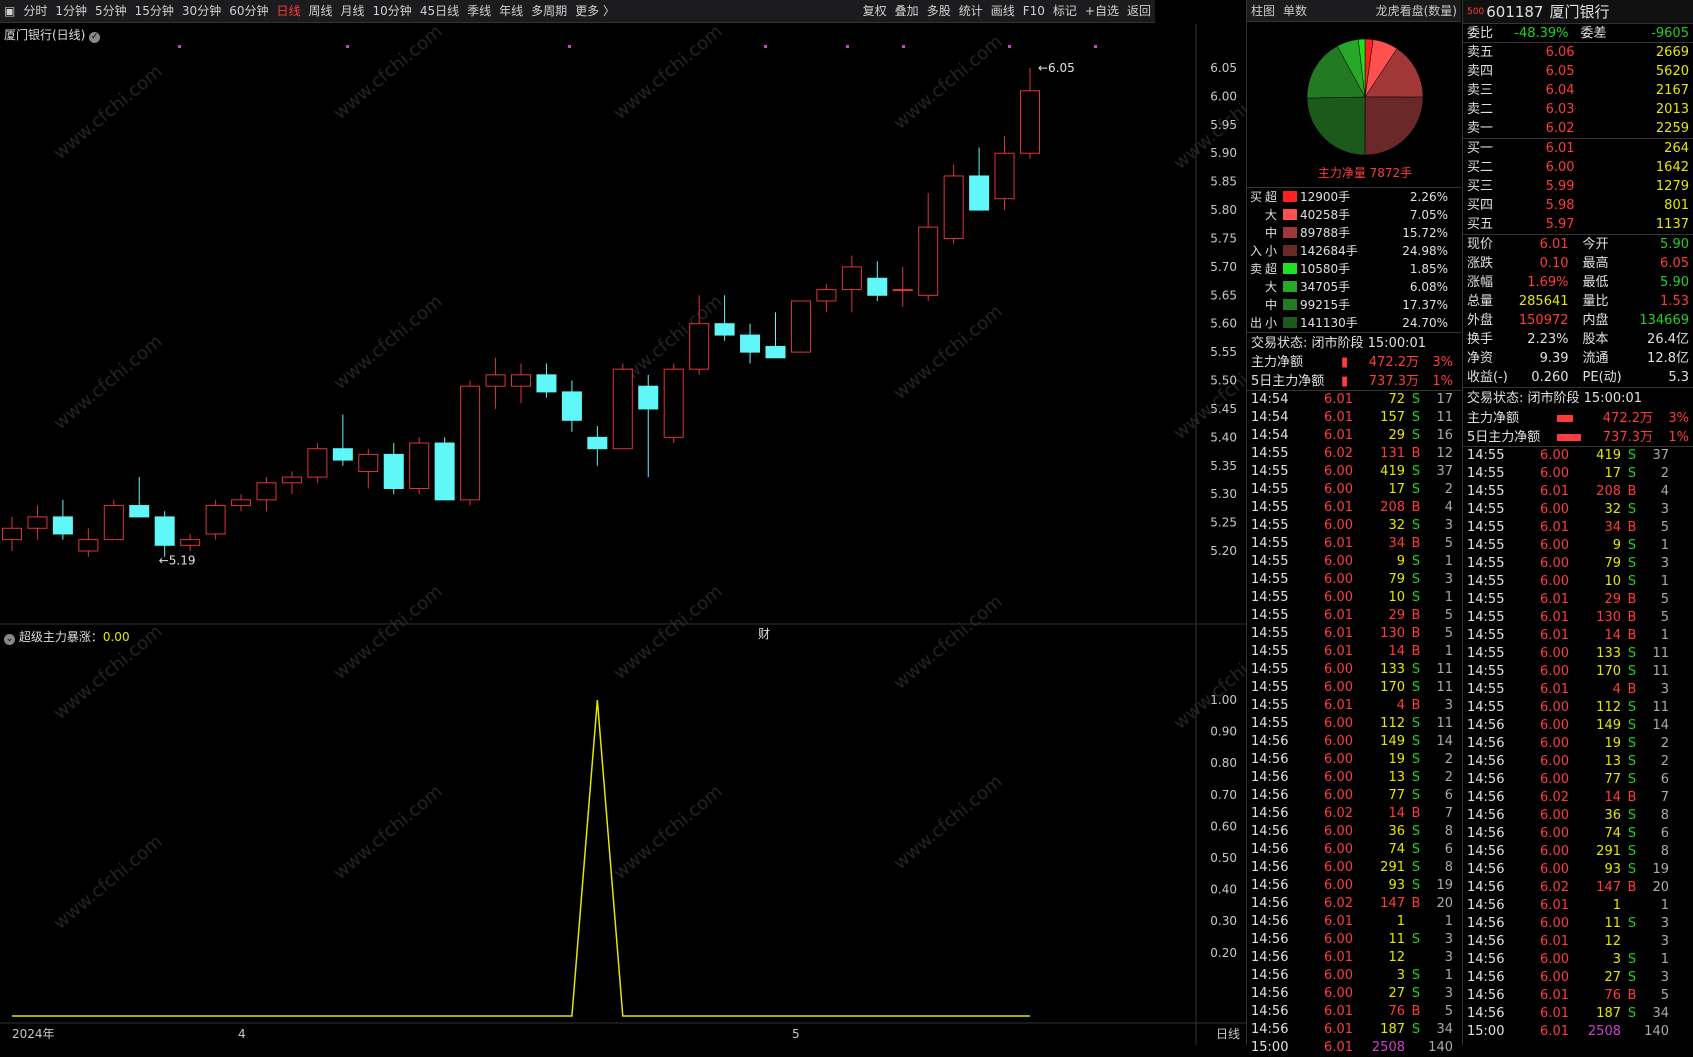  What do you see at coordinates (33, 1034) in the screenshot?
I see `x-label: 2024年` at bounding box center [33, 1034].